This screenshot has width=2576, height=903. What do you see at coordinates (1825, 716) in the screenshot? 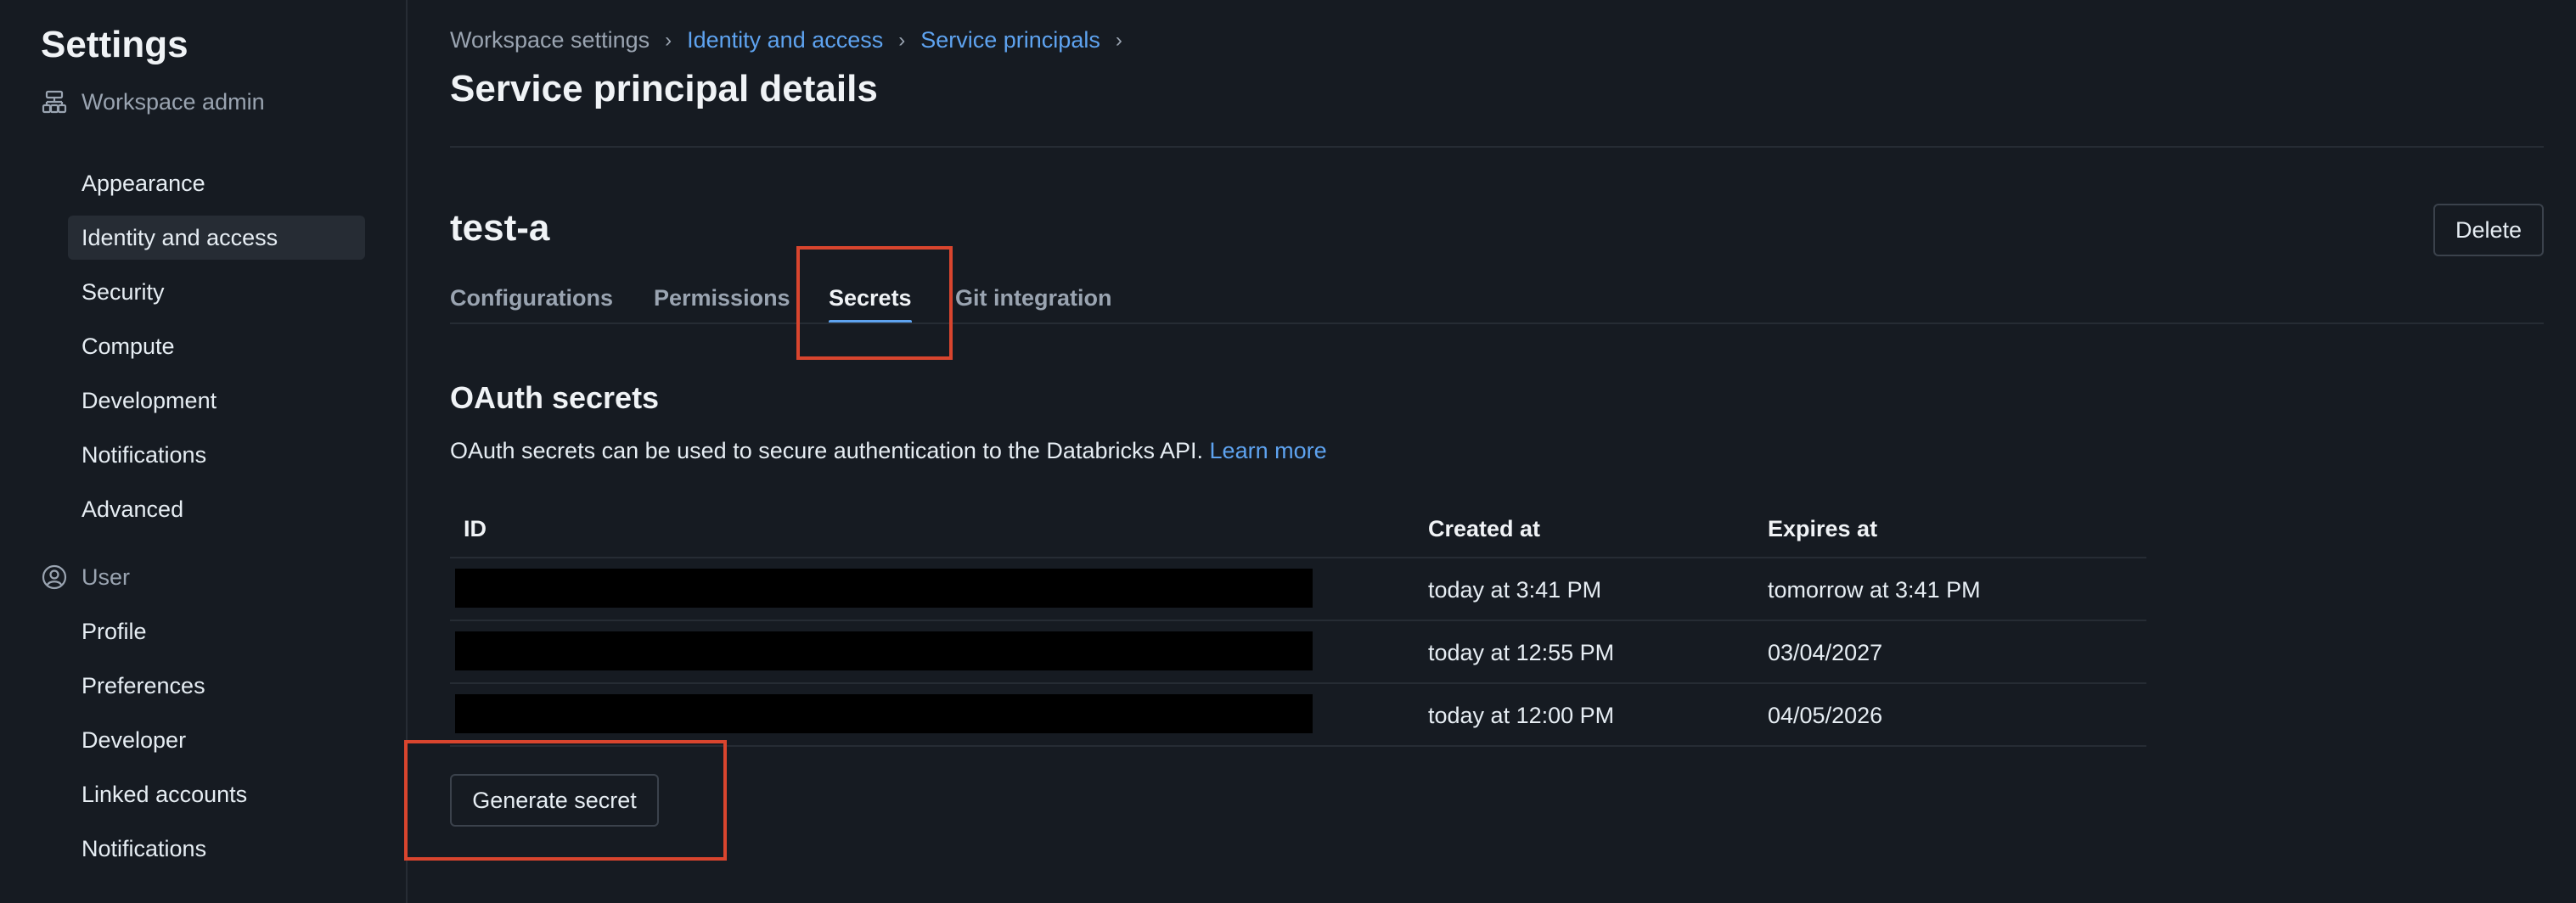
I see `cell-expires-at: 04/05/2026` at bounding box center [1825, 716].